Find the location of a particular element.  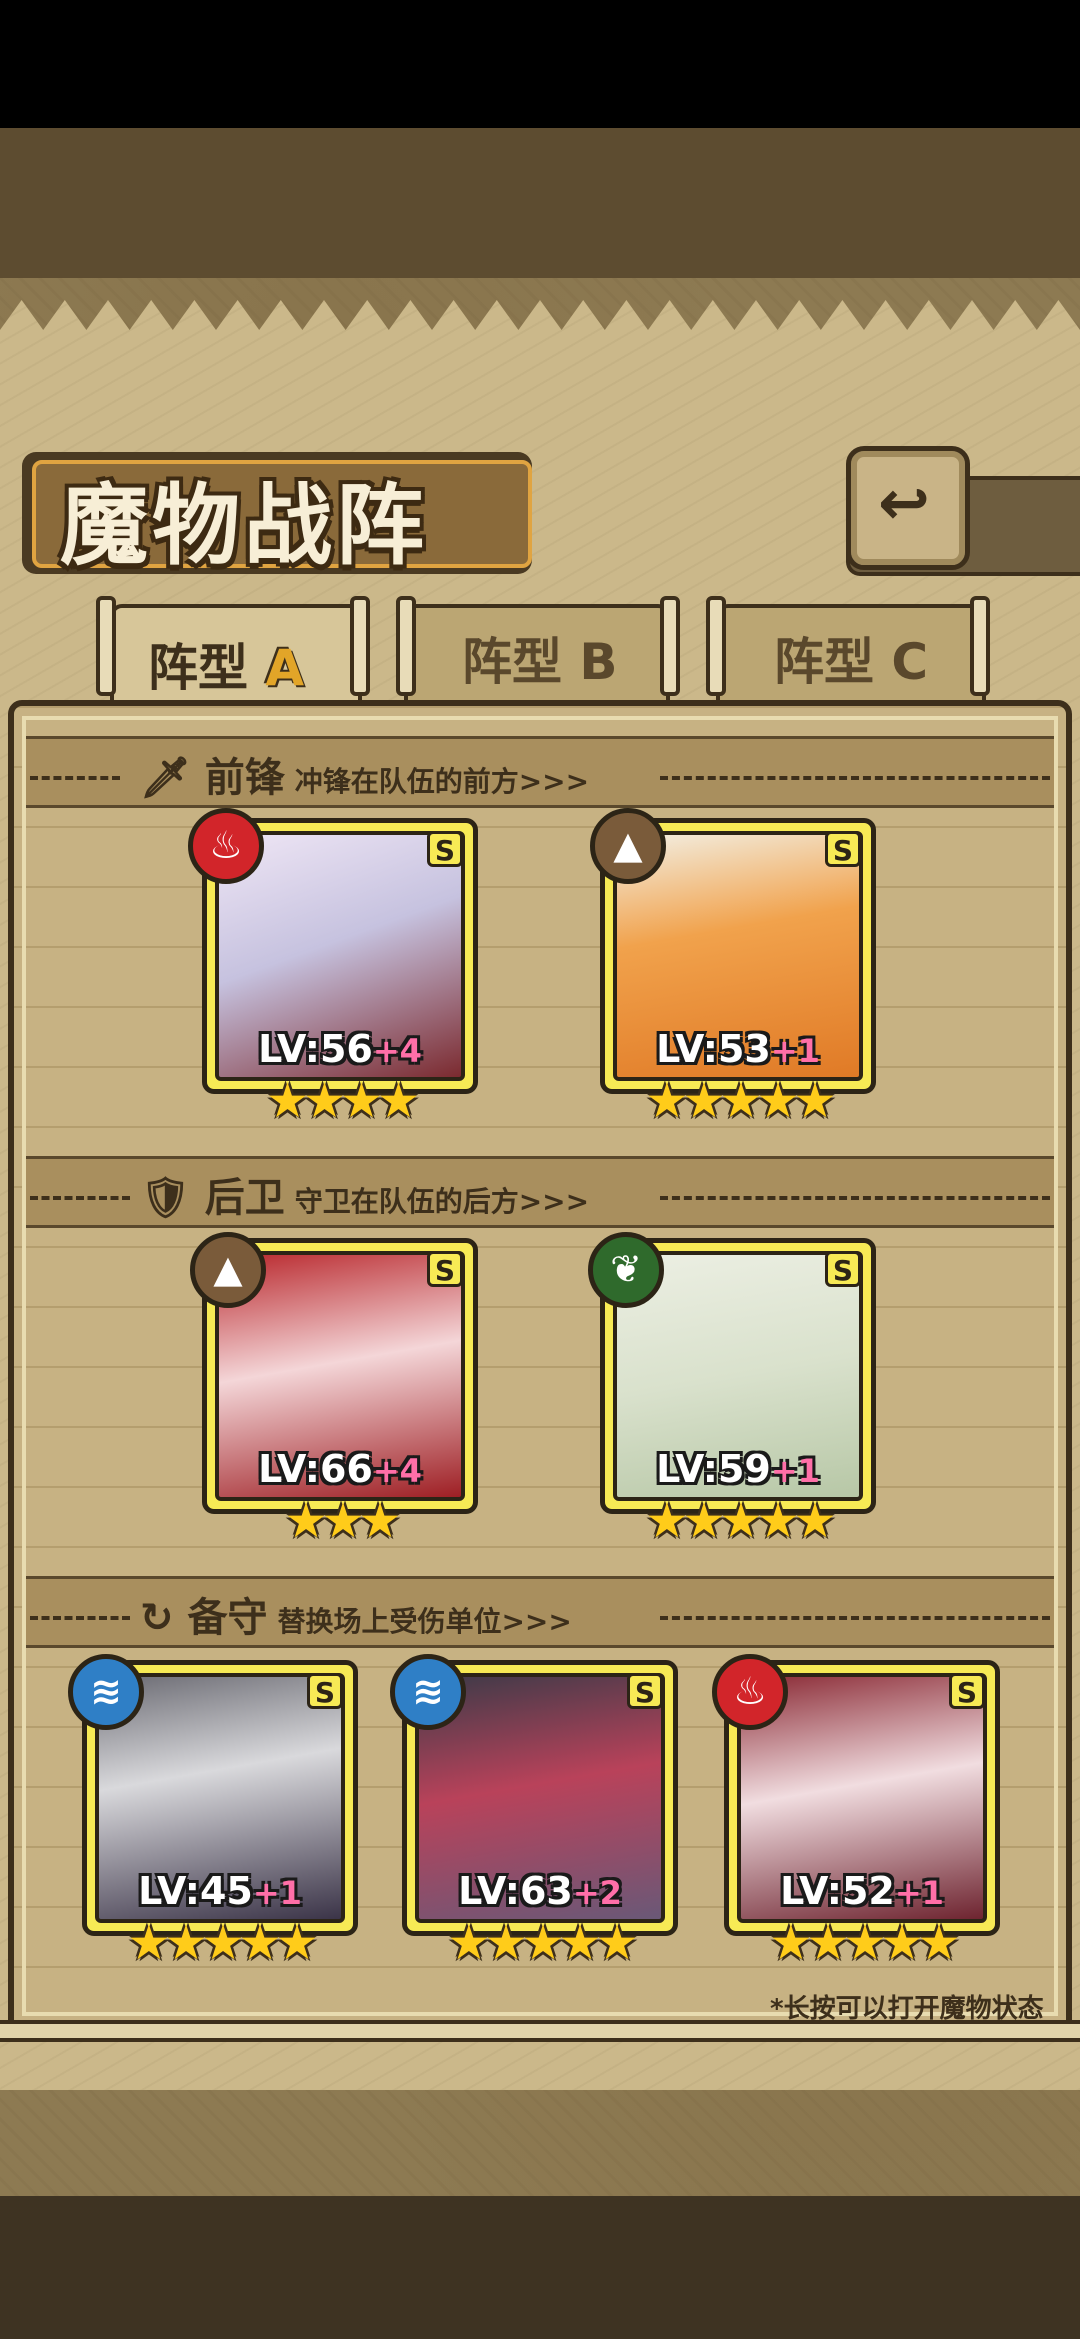

back-arrow-icon: ↩ is located at coordinates (904, 502).